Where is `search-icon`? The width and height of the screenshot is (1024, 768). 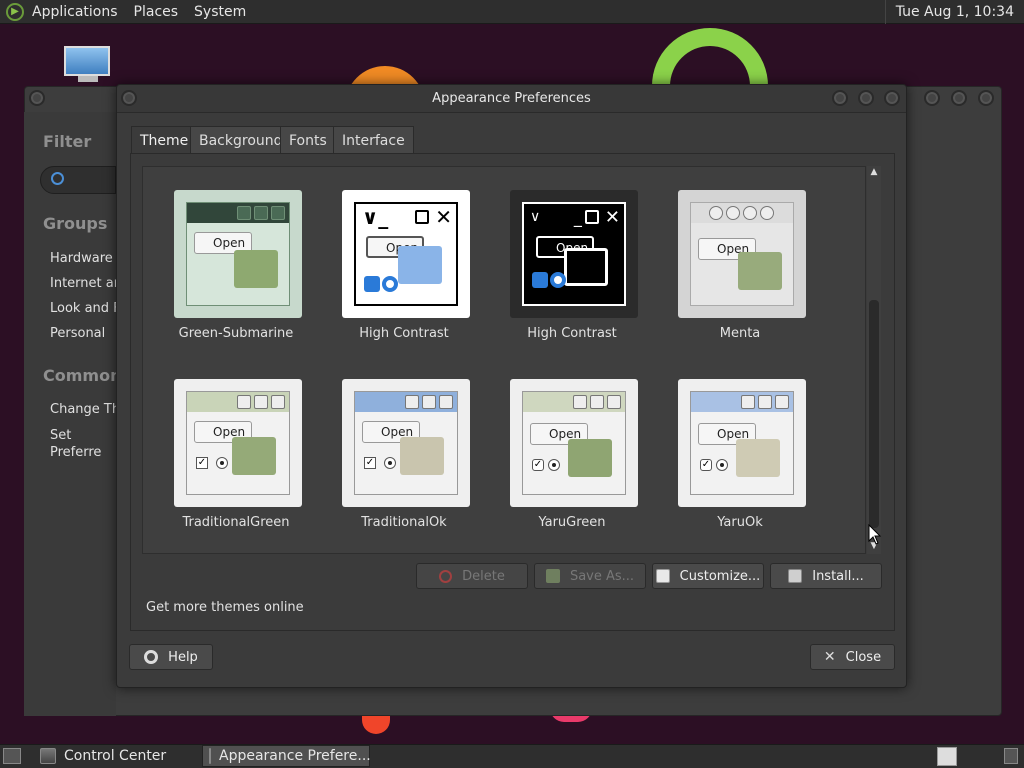 search-icon is located at coordinates (57, 178).